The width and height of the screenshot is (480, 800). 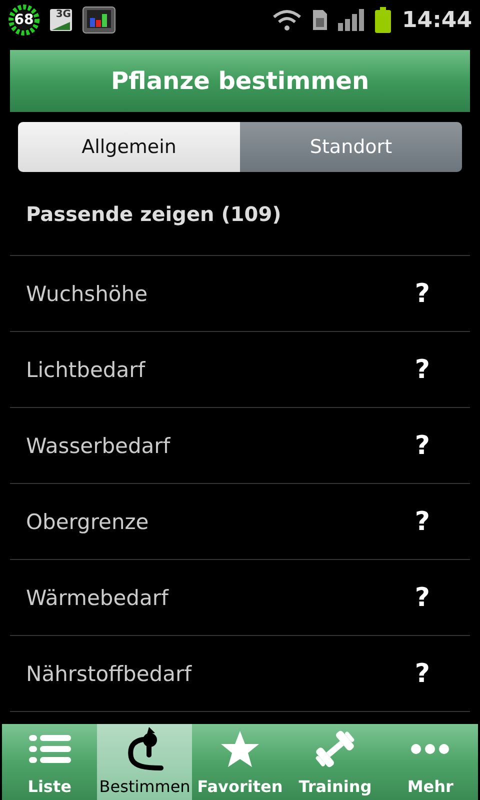 What do you see at coordinates (287, 20) in the screenshot?
I see `wifi-icon` at bounding box center [287, 20].